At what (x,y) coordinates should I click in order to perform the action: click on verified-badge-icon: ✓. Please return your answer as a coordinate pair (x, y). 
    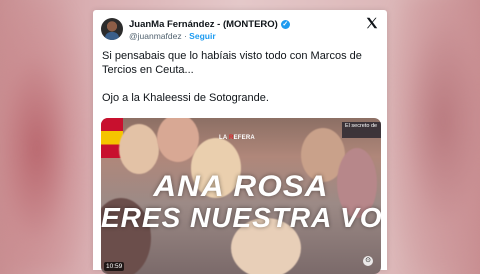
    Looking at the image, I should click on (285, 24).